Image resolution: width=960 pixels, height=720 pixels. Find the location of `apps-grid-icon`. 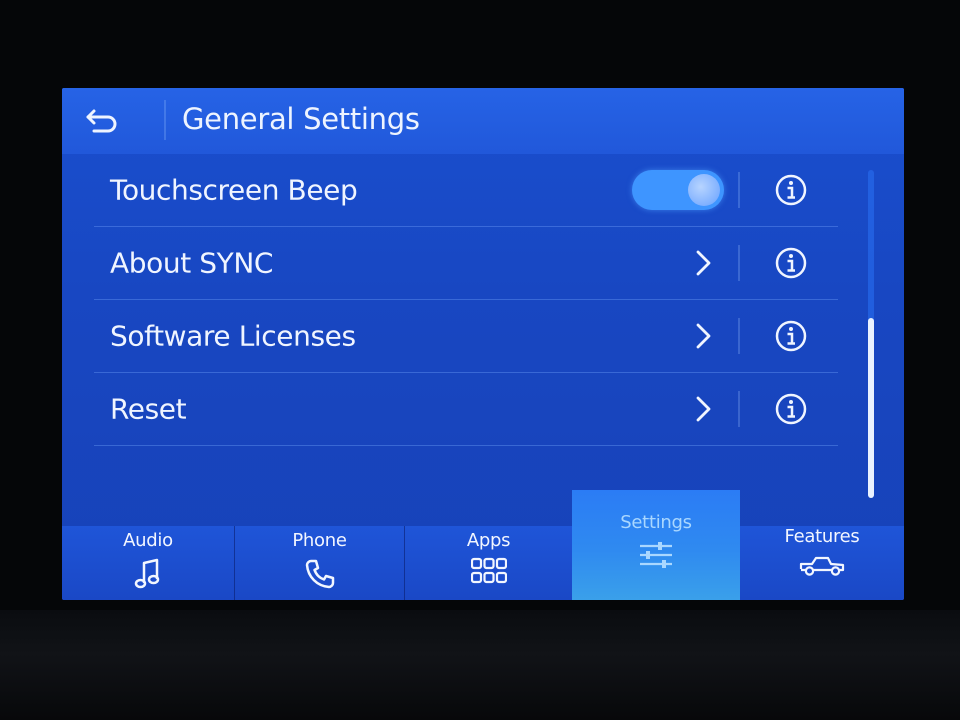

apps-grid-icon is located at coordinates (488, 570).